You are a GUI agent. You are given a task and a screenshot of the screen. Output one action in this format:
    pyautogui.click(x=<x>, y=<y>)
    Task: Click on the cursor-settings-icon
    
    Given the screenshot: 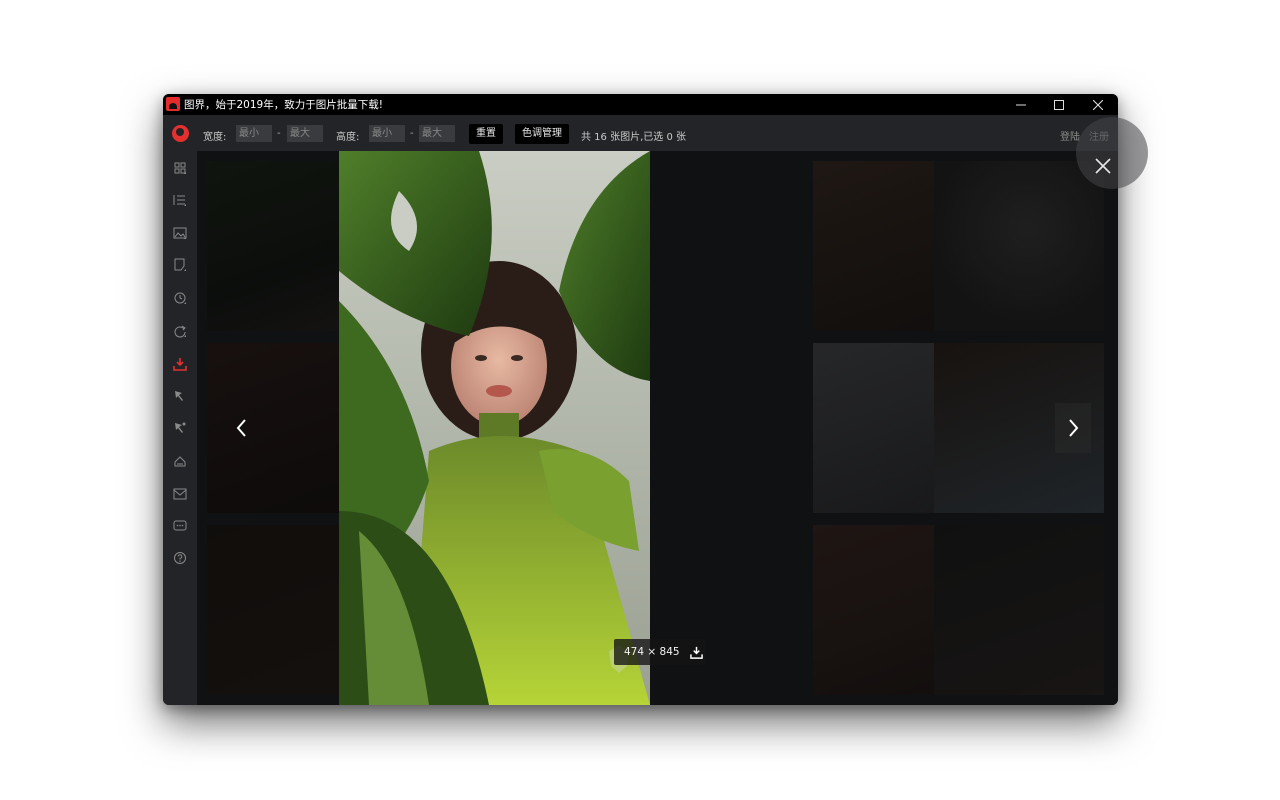 What is the action you would take?
    pyautogui.click(x=180, y=427)
    